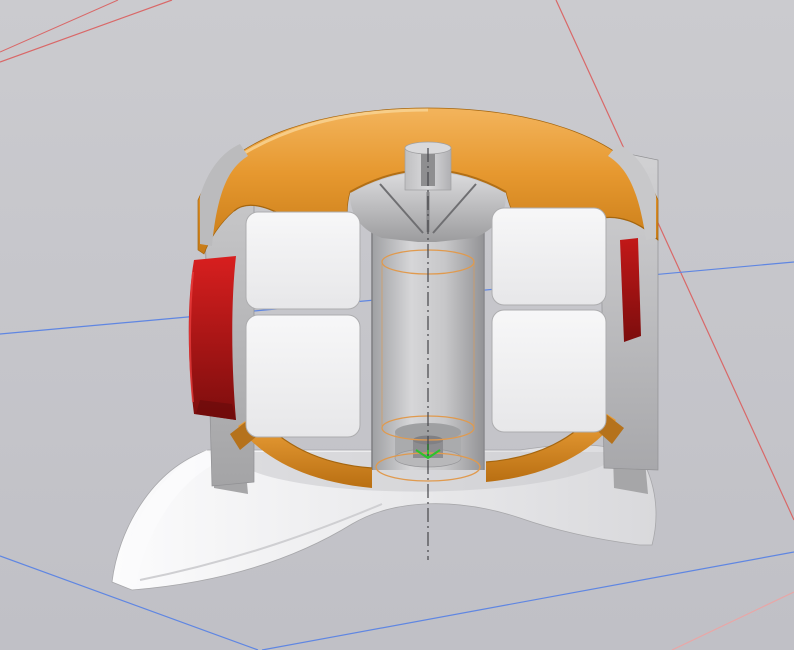  What do you see at coordinates (303, 376) in the screenshot?
I see `filler-block-left-bottom` at bounding box center [303, 376].